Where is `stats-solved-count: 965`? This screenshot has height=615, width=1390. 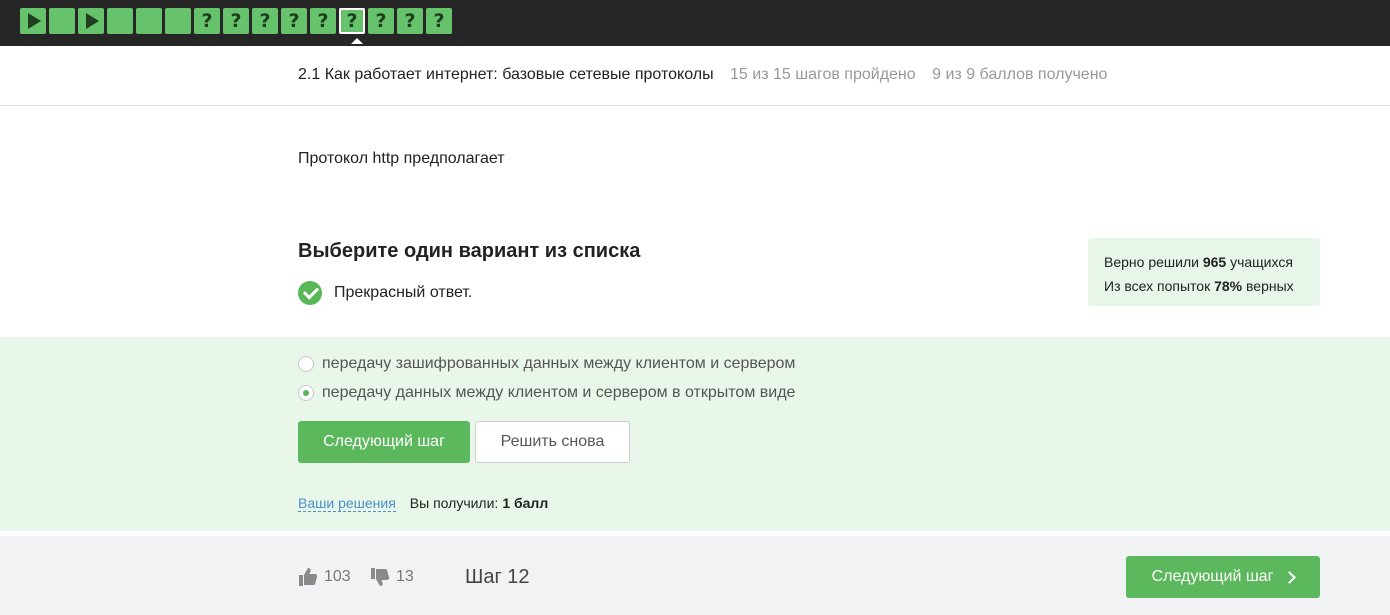
stats-solved-count: 965 is located at coordinates (1214, 262).